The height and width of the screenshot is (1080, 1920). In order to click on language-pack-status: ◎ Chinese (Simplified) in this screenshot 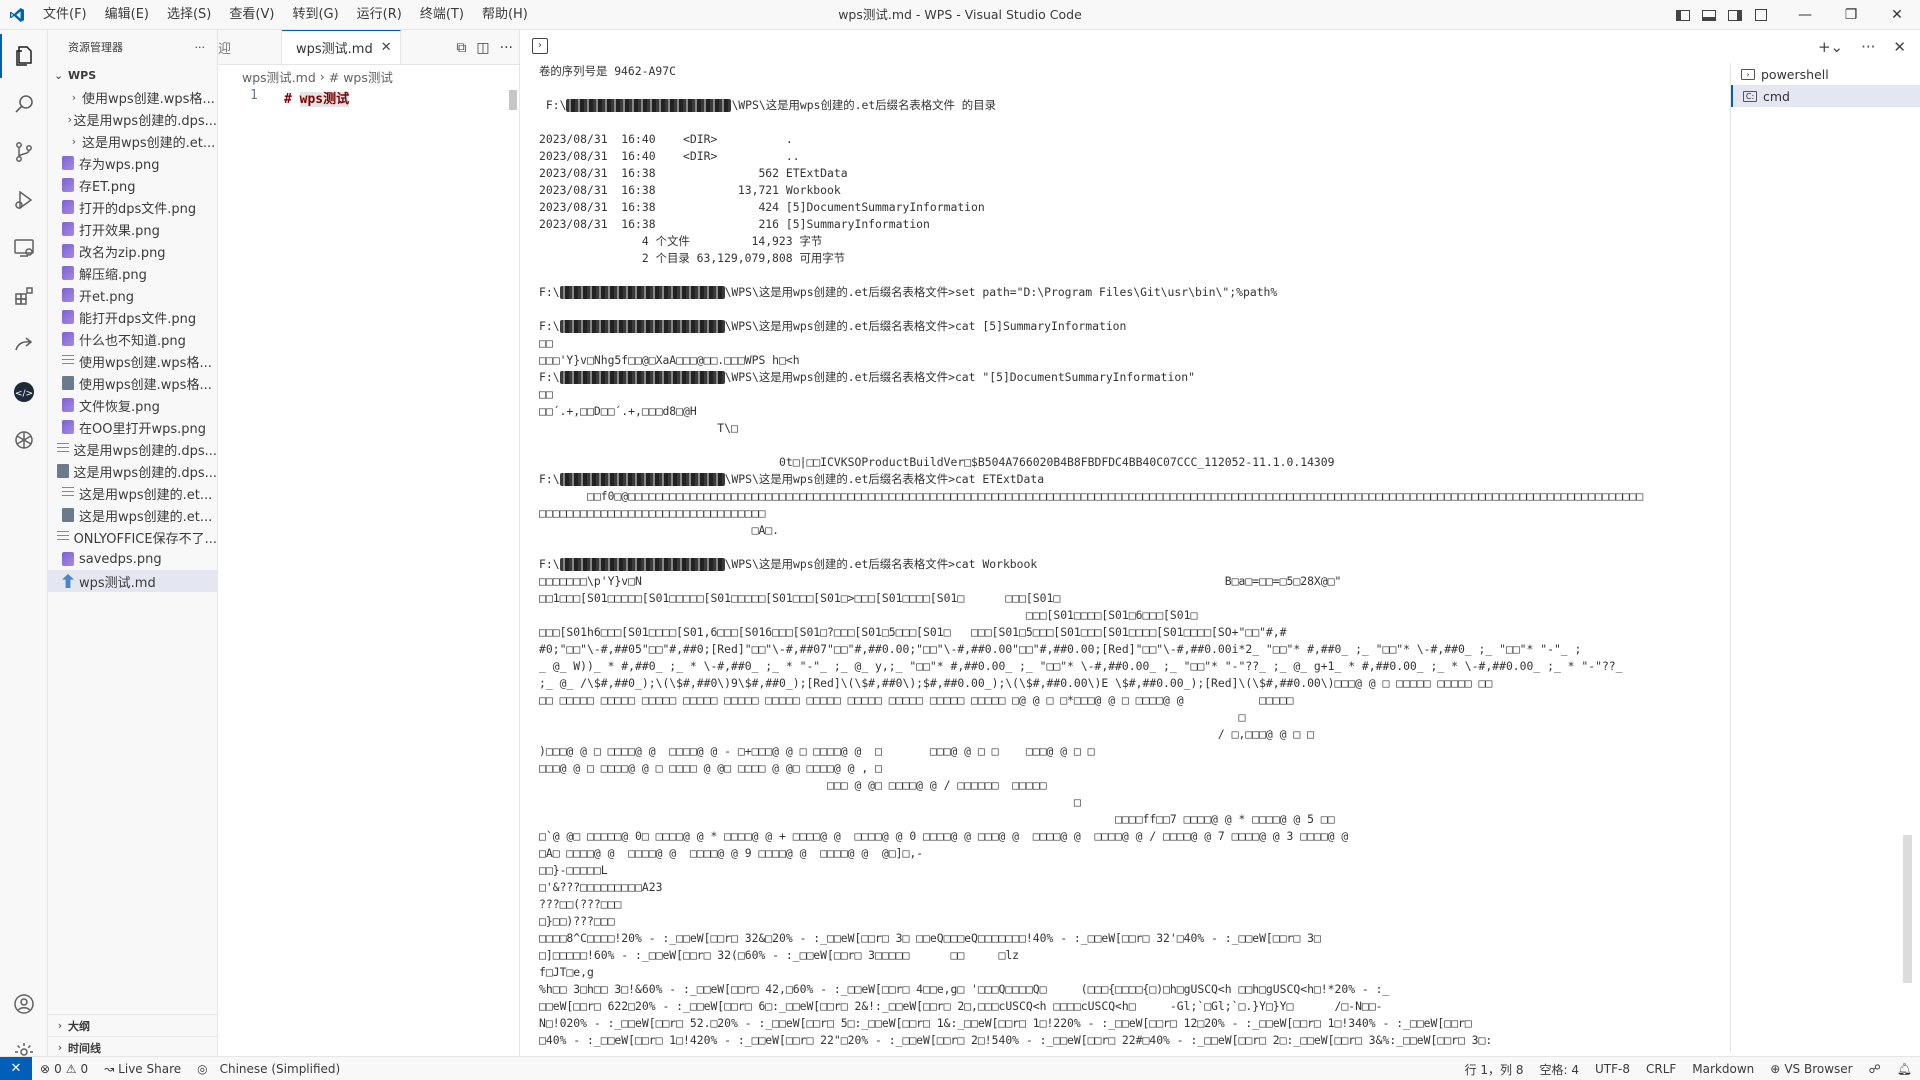, I will do `click(268, 1069)`.